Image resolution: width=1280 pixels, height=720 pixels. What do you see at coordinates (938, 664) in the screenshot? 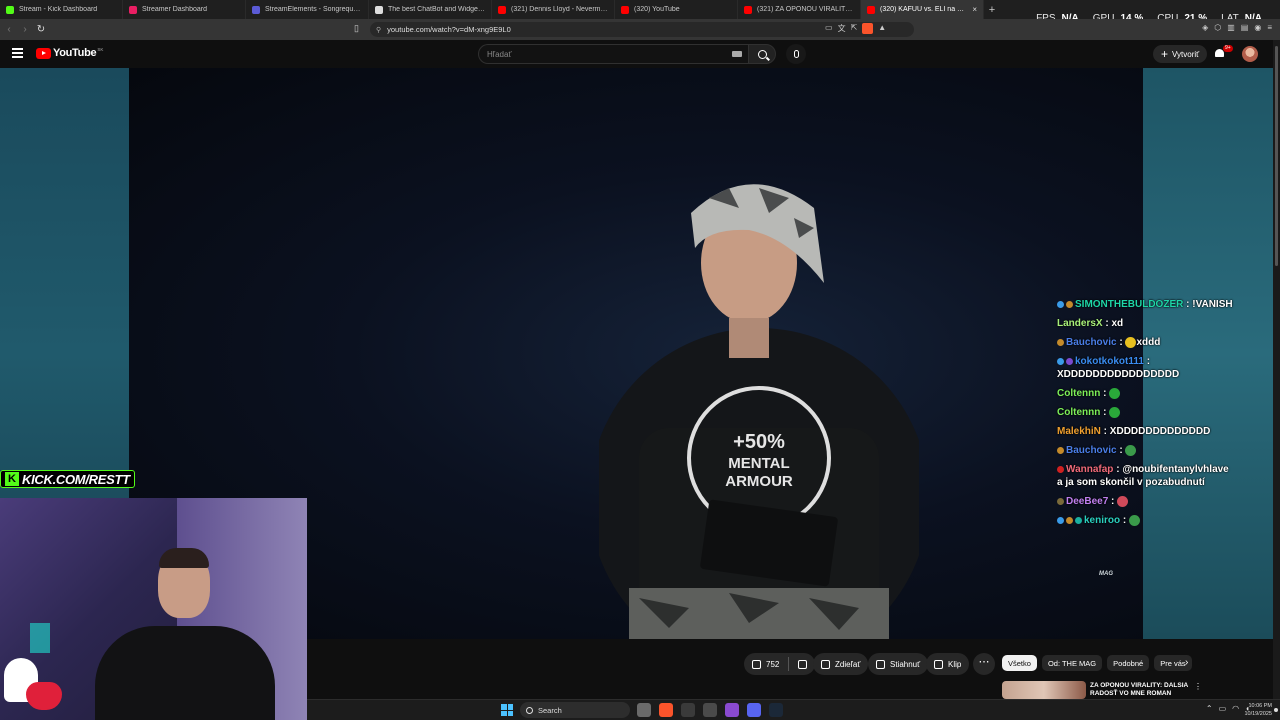
I see `scissors-icon` at bounding box center [938, 664].